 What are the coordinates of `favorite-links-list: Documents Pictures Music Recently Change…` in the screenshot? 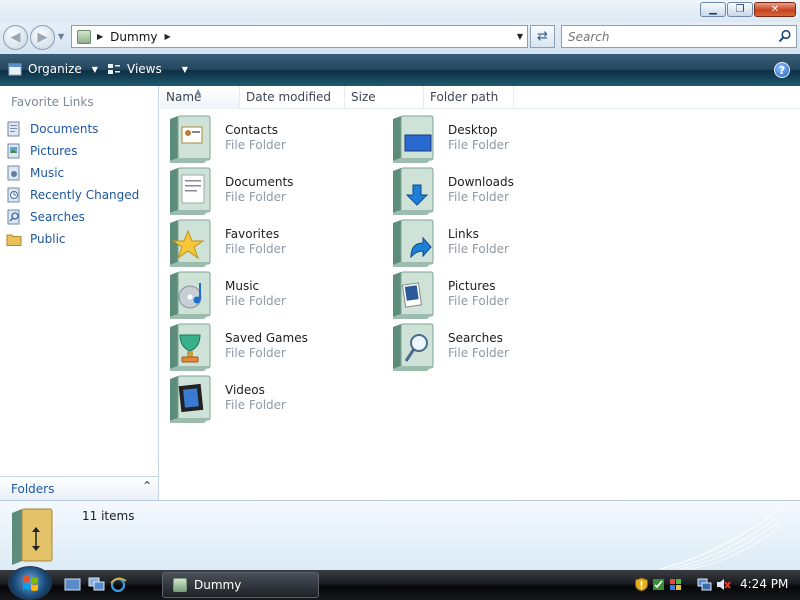 It's located at (81, 184).